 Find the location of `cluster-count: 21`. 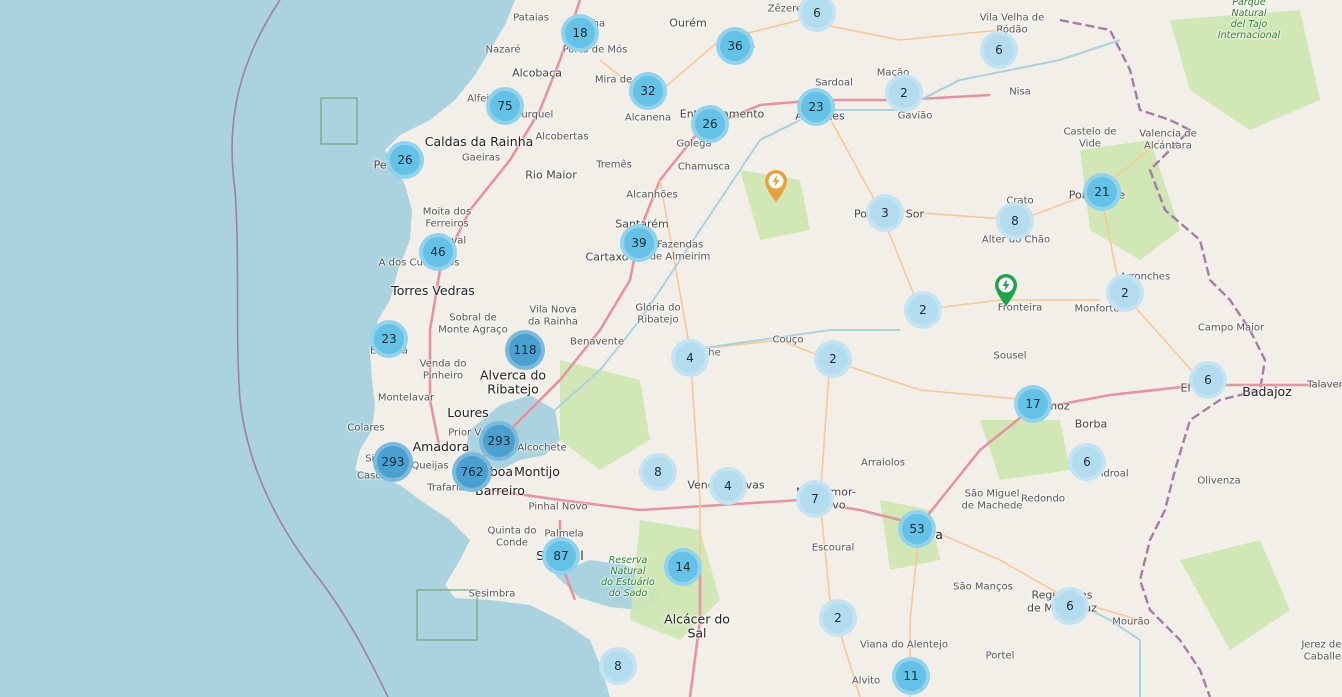

cluster-count: 21 is located at coordinates (1102, 192).